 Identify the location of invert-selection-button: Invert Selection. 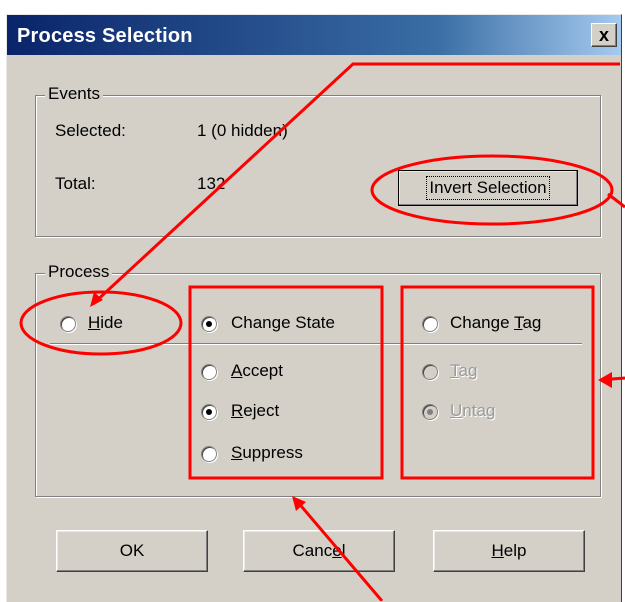
(488, 188).